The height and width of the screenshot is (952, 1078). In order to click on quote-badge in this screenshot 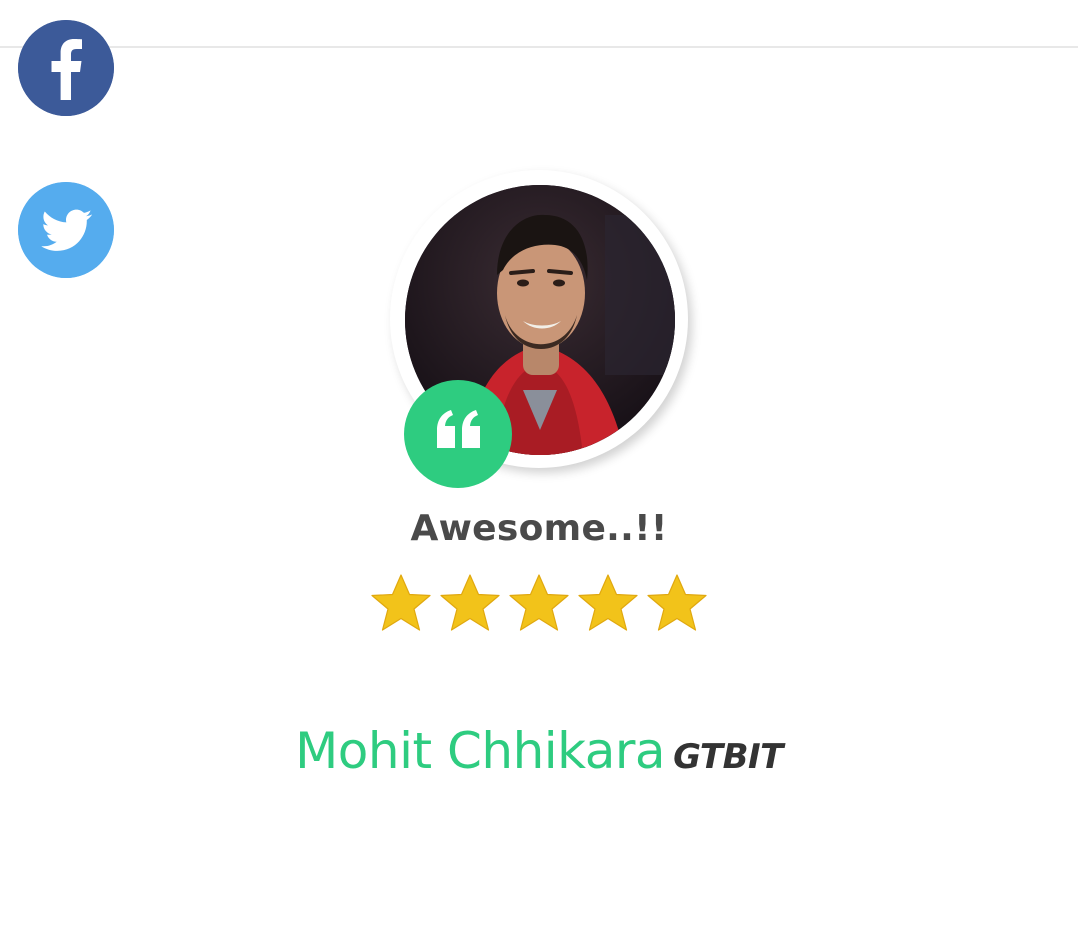, I will do `click(458, 434)`.